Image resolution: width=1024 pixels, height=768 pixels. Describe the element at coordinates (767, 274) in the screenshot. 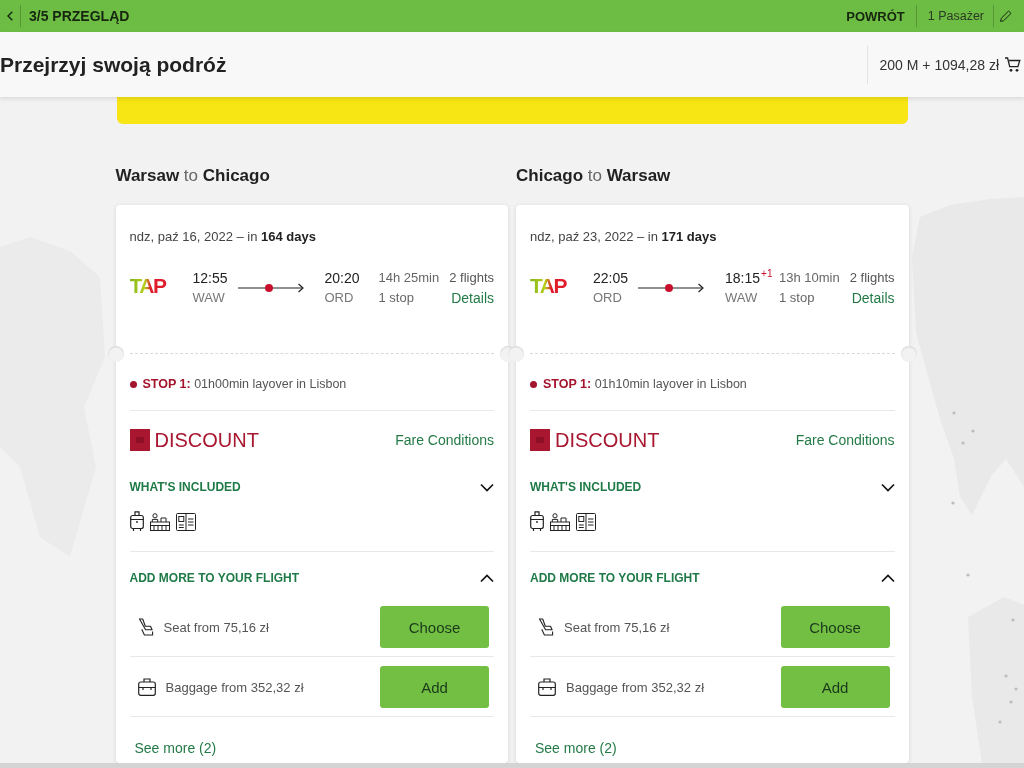

I see `day-offset: +1` at that location.